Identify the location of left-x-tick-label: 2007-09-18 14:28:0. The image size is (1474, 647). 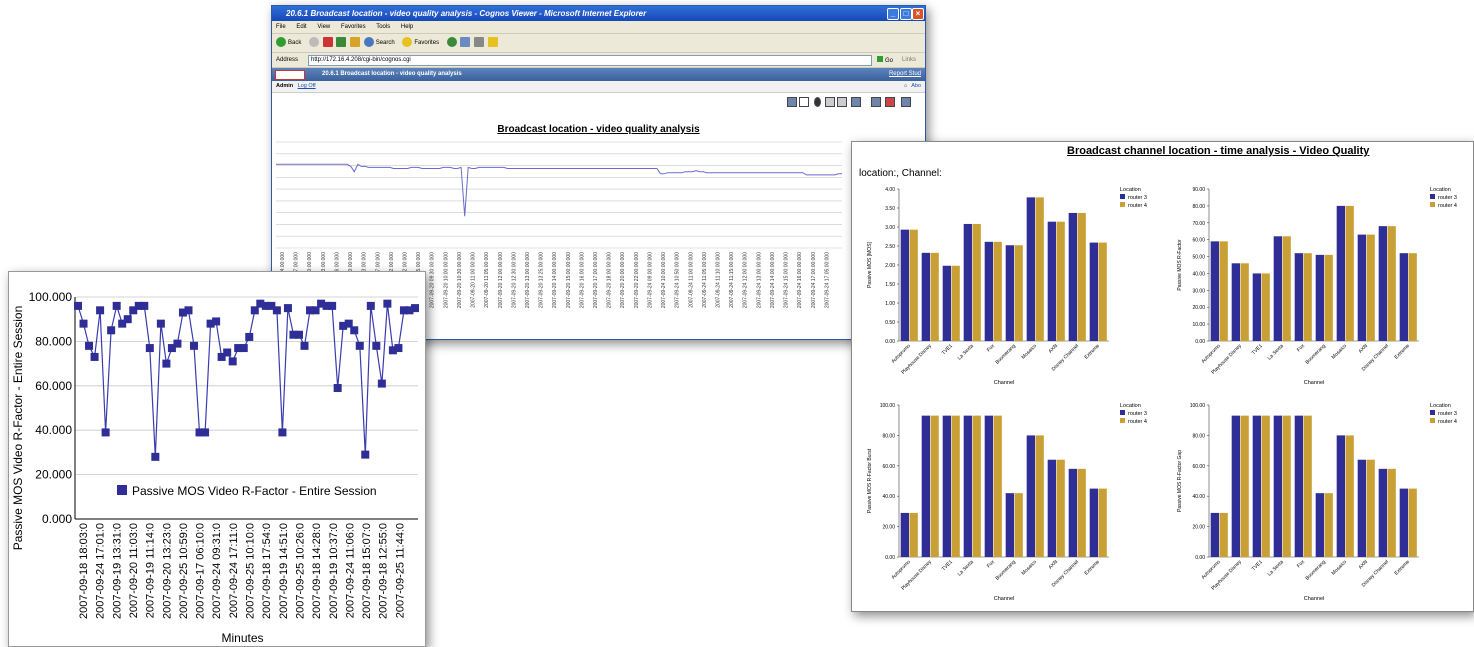
(317, 571).